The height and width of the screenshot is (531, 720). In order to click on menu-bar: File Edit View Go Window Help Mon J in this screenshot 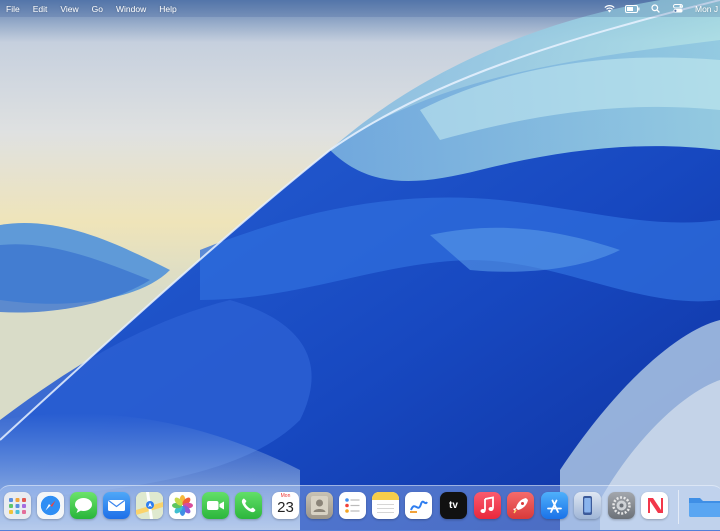, I will do `click(360, 8)`.